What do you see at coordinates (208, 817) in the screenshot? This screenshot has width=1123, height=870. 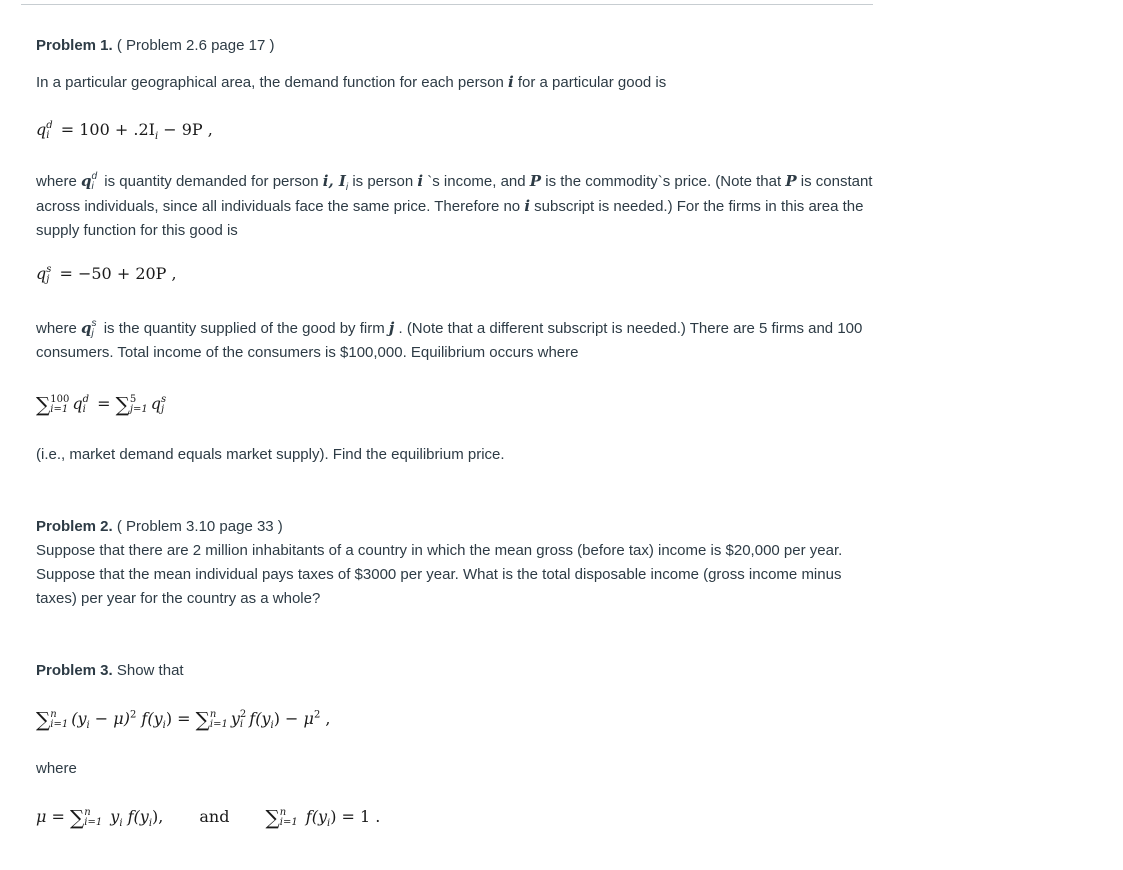 I see `definitions-equation: μ = ∑ n i=1 yi f(yi), and ∑ n i=1 f(yi) = 1 .` at bounding box center [208, 817].